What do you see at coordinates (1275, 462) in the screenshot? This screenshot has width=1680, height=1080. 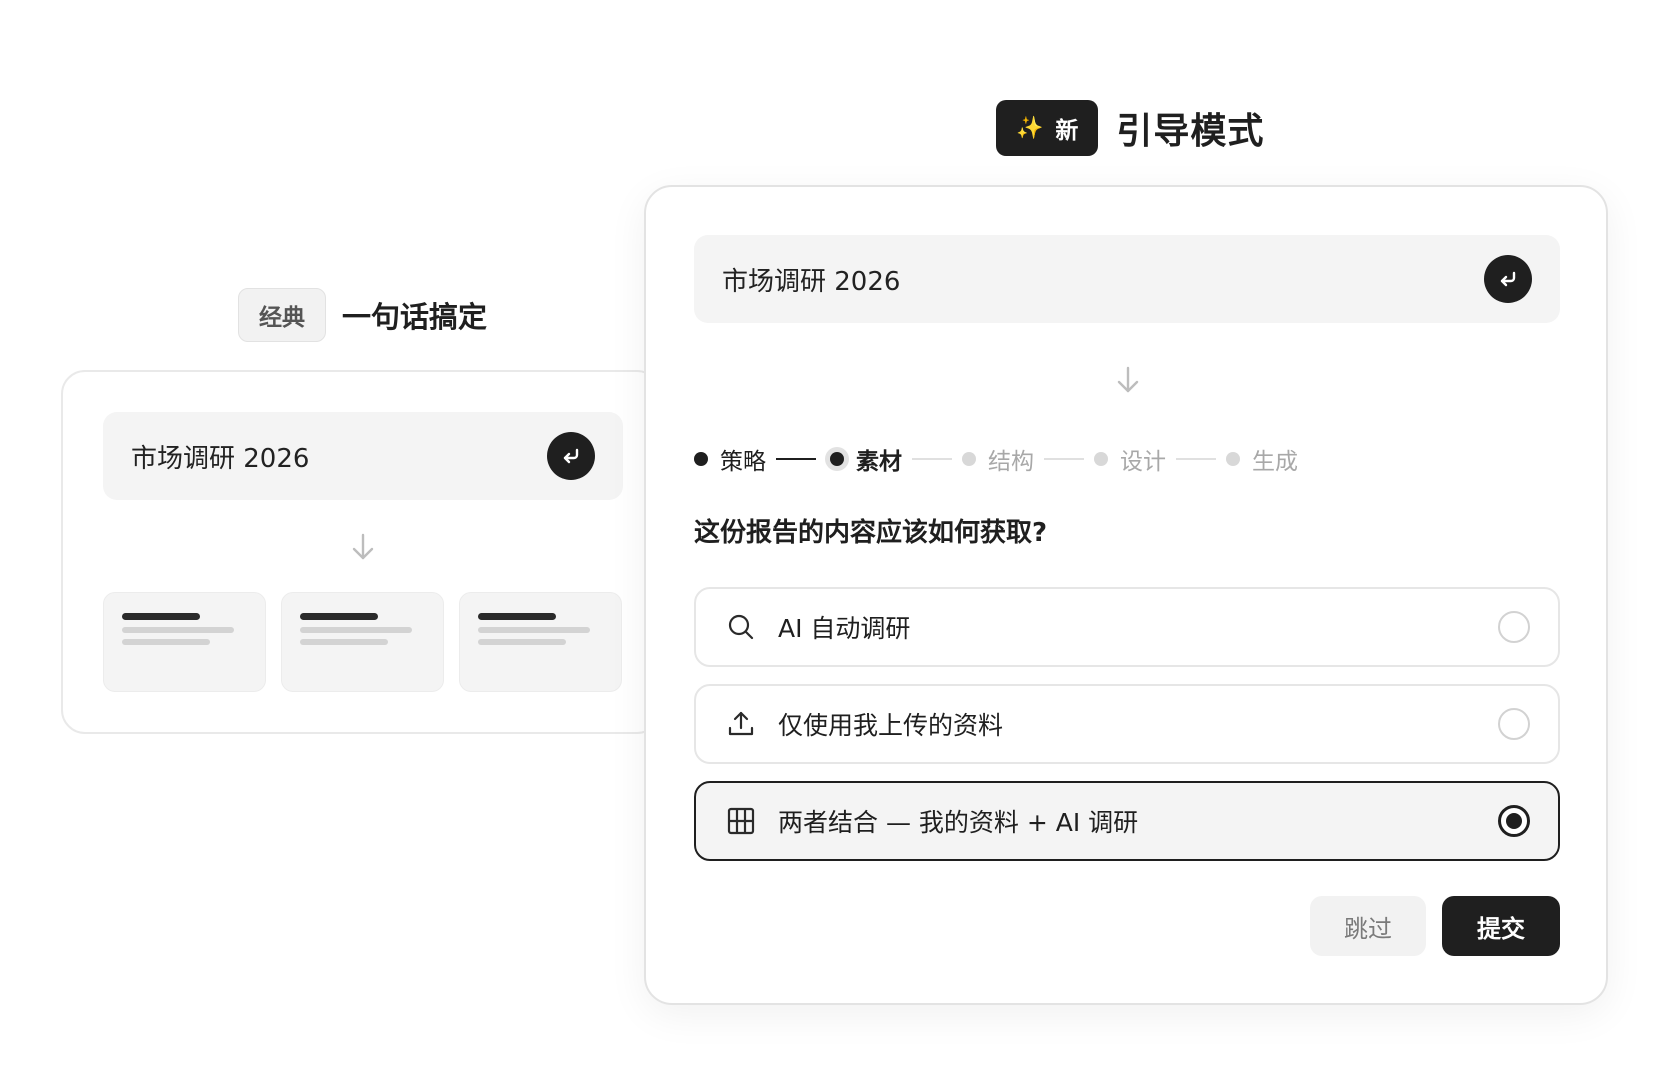 I see `step-label: 生成` at bounding box center [1275, 462].